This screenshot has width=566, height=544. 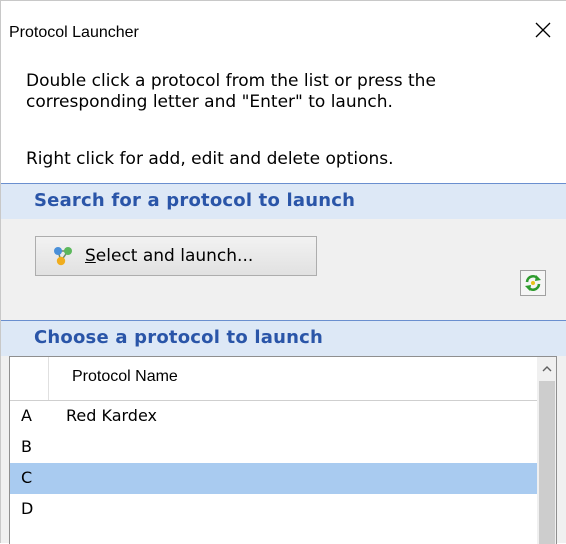 I want to click on scroll-up-button, so click(x=546, y=368).